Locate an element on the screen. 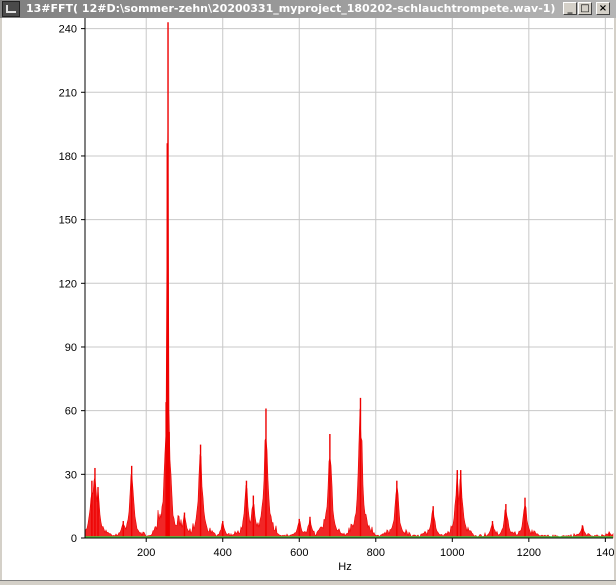  y-tick-label: 210 is located at coordinates (68, 93).